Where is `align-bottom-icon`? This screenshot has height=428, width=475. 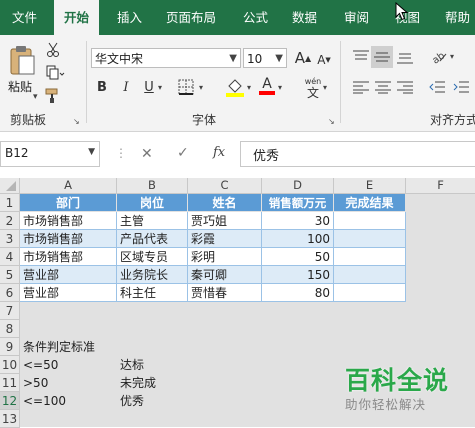 align-bottom-icon is located at coordinates (405, 57).